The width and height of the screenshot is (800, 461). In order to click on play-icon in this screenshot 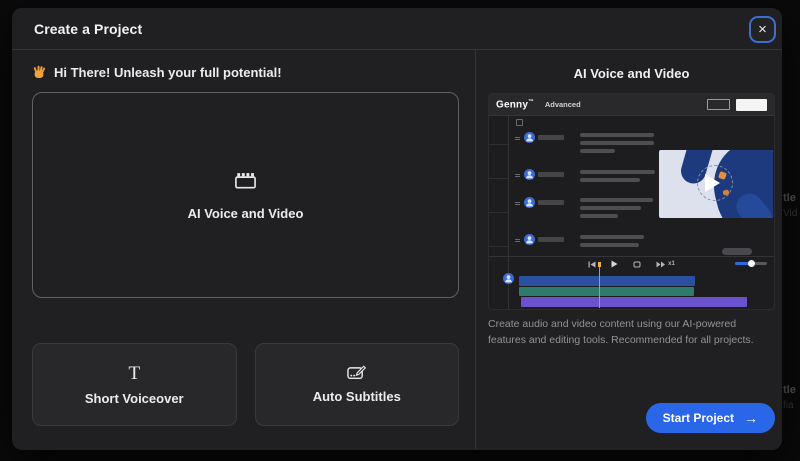, I will do `click(712, 183)`.